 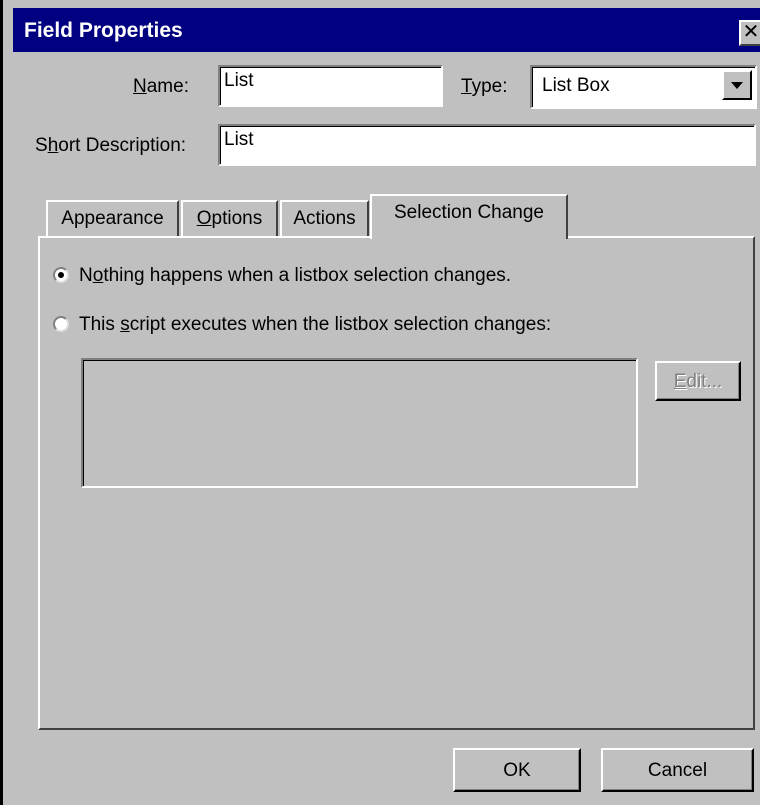 I want to click on option2-prefix: This, so click(x=100, y=324).